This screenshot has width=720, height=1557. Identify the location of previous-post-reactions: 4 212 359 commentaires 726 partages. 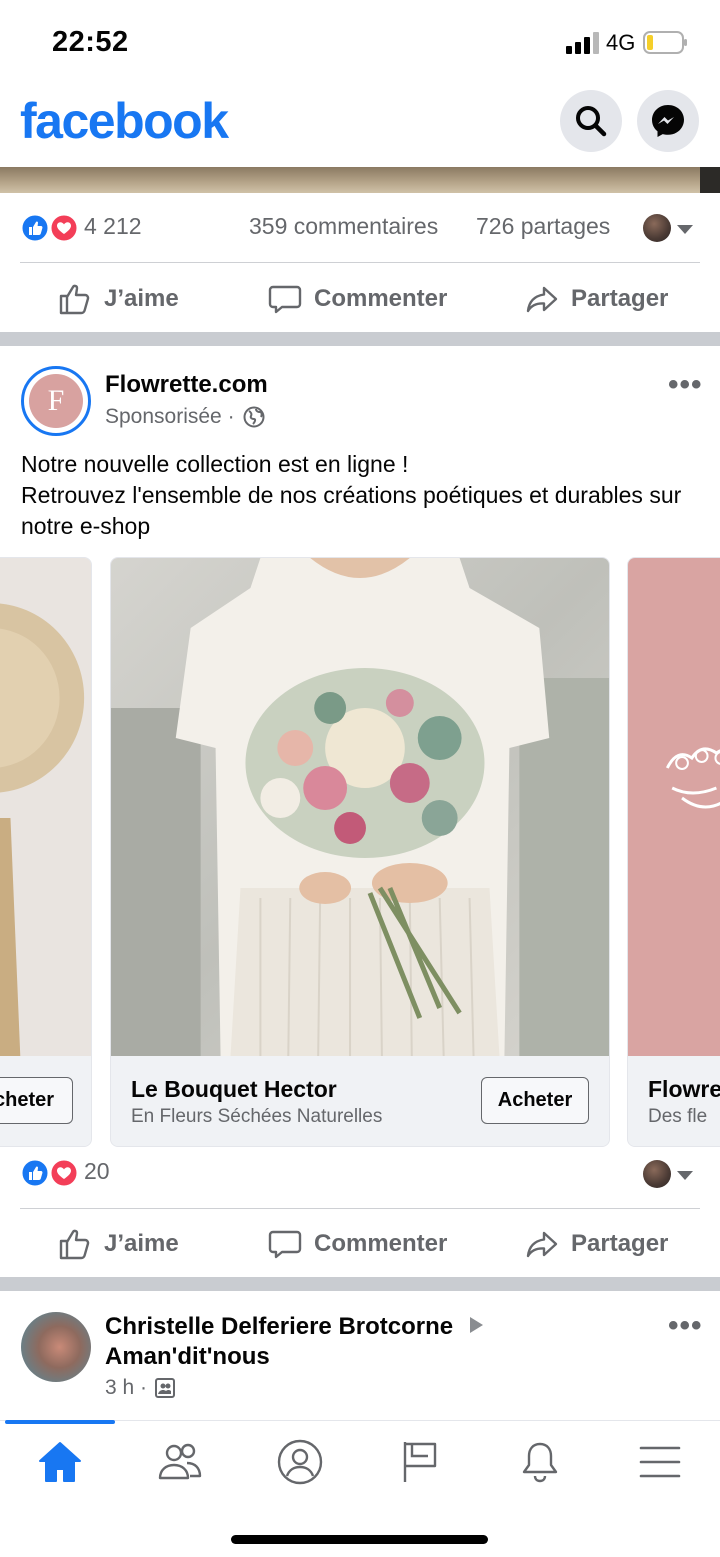
(360, 229).